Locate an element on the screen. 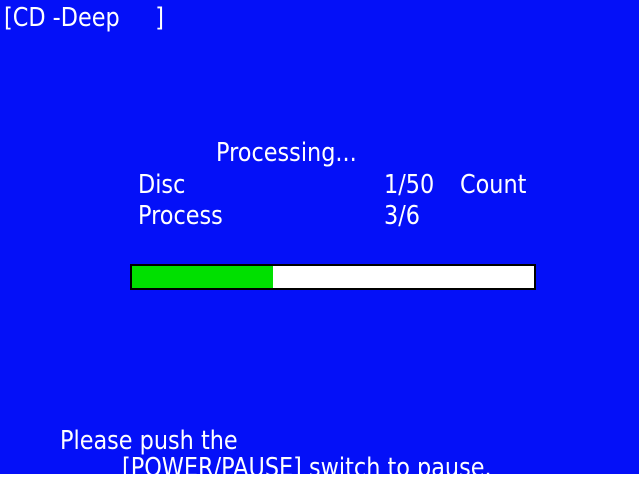 The width and height of the screenshot is (639, 485). process-step-value: 3/6 is located at coordinates (402, 216).